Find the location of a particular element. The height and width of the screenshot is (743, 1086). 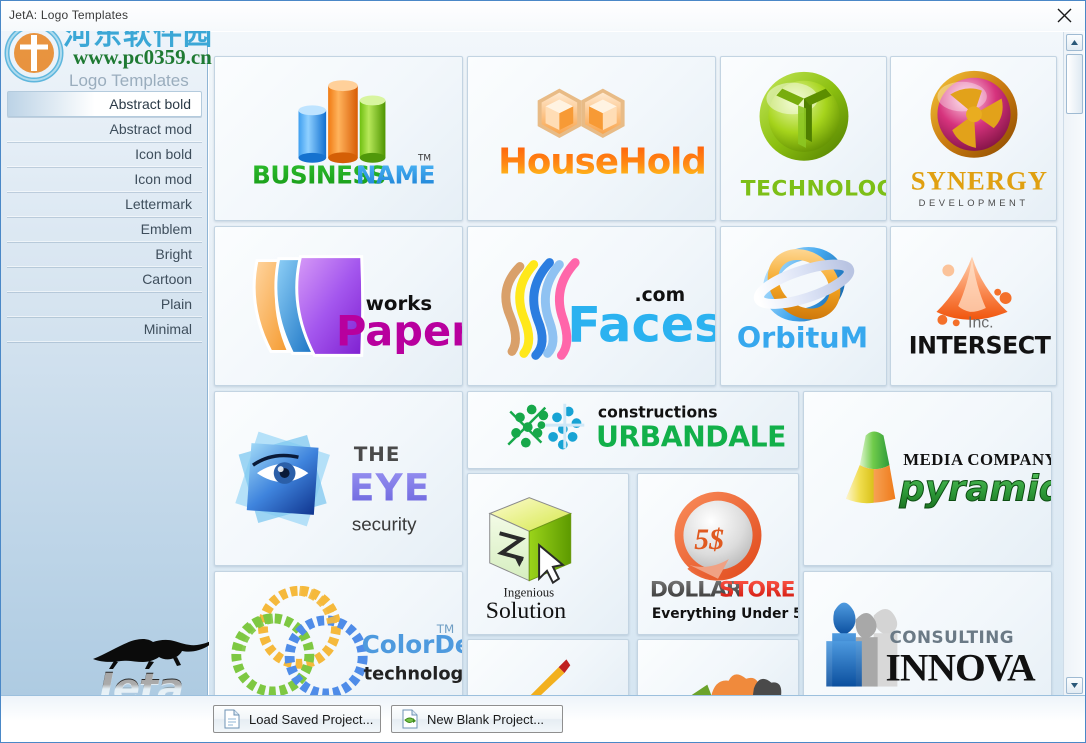

pyramid-logo: MEDIA COMPANY pyramid is located at coordinates (948, 470).